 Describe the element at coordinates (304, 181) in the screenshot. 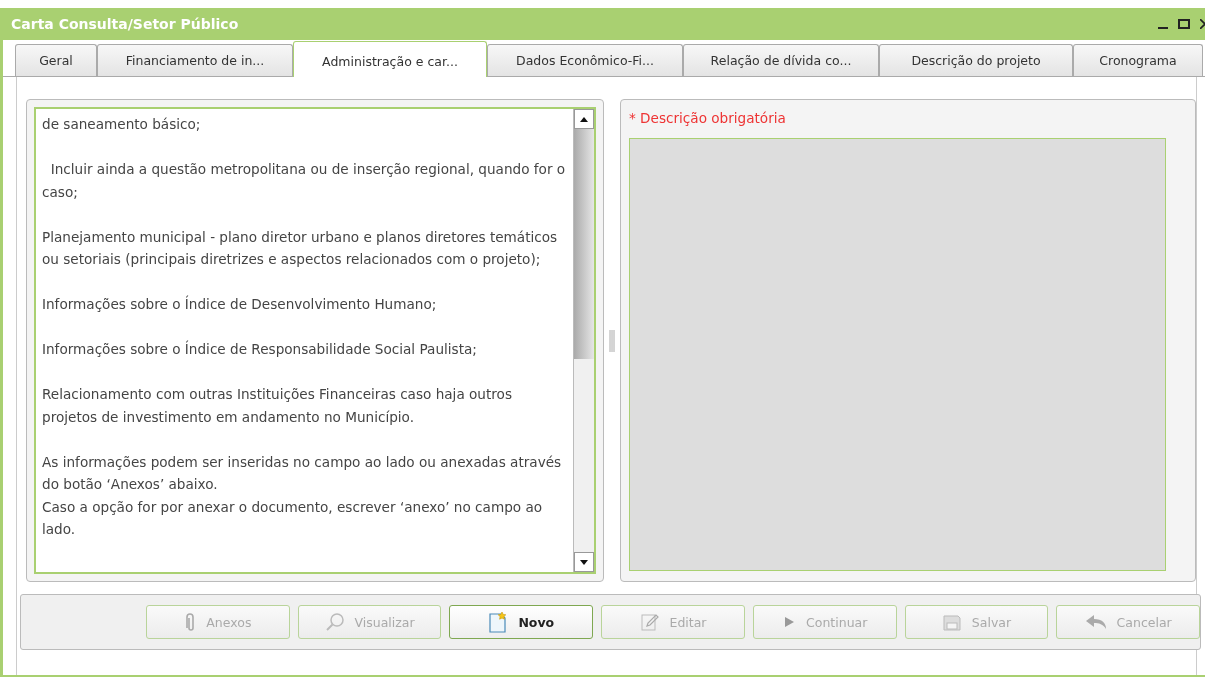

I see `instruction-text: Incluir ainda a questão metropolitana ou de inserção regional, quando for o caso;` at that location.